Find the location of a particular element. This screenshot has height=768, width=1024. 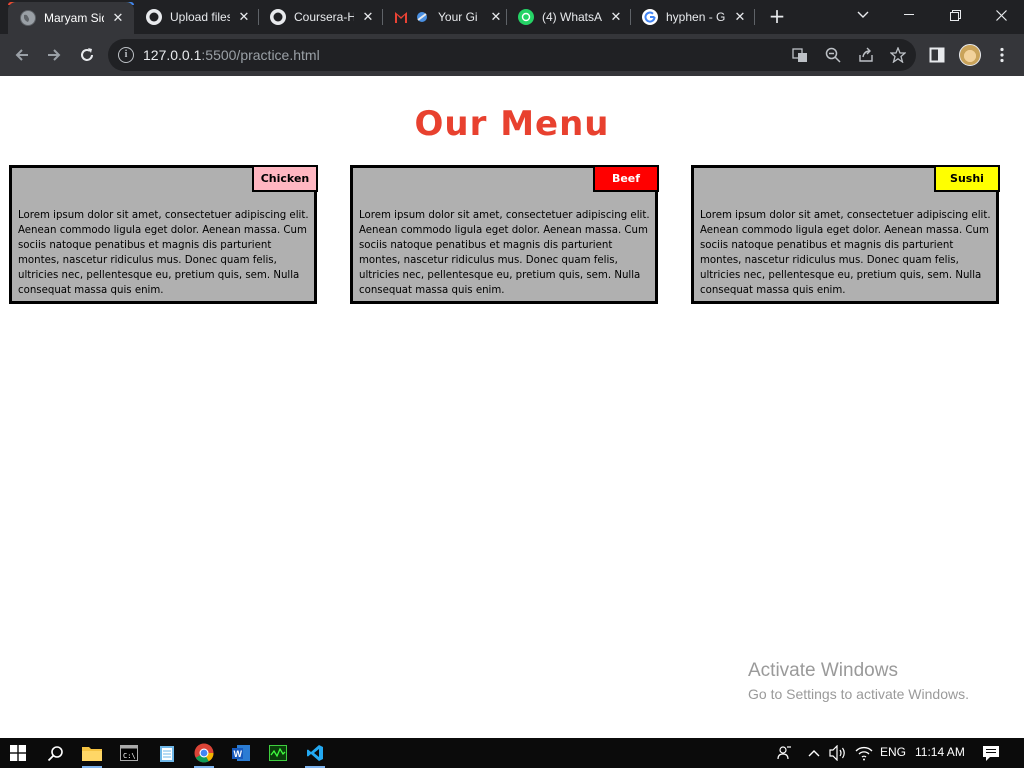

tab-4: (4) WhatsA ✕ is located at coordinates (568, 17).